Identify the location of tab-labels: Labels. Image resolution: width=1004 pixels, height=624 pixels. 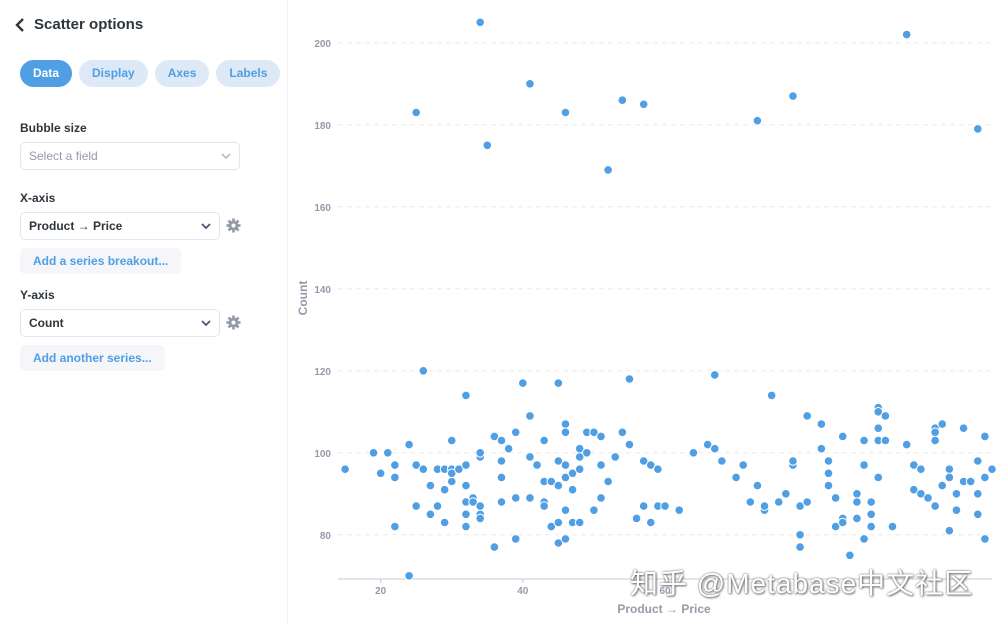
(248, 73).